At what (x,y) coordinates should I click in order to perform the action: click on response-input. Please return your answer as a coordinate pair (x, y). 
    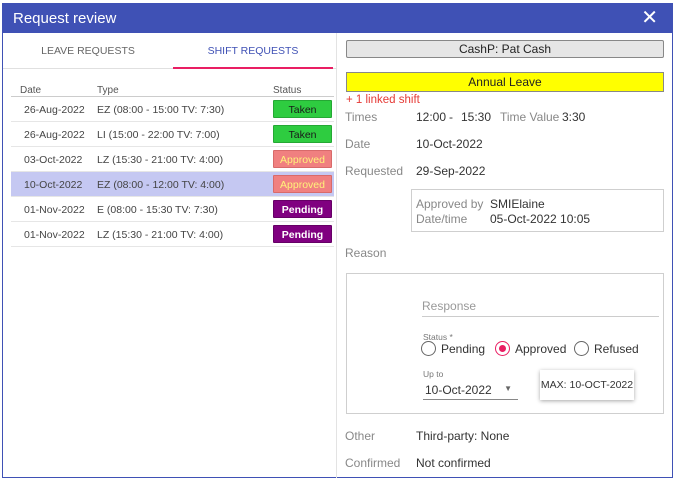
    Looking at the image, I should click on (540, 306).